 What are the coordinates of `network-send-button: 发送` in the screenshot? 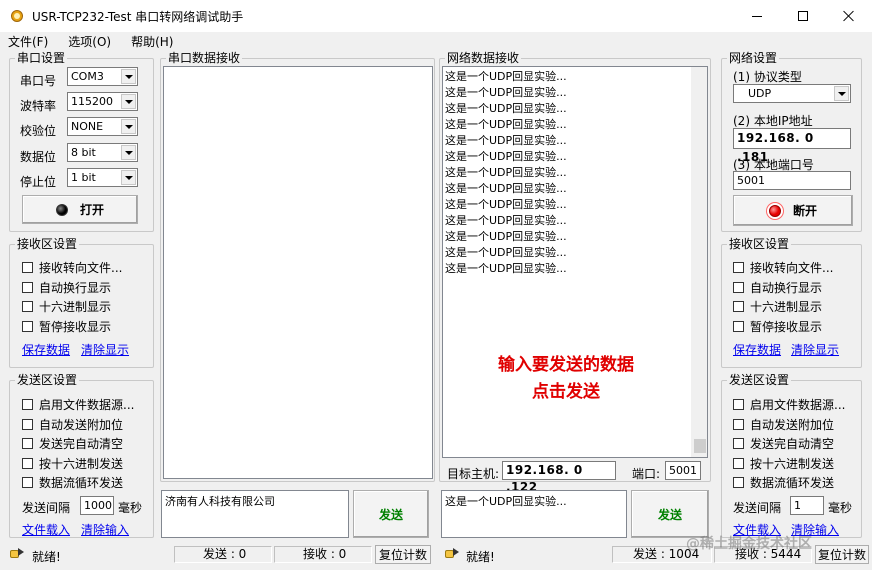 It's located at (670, 514).